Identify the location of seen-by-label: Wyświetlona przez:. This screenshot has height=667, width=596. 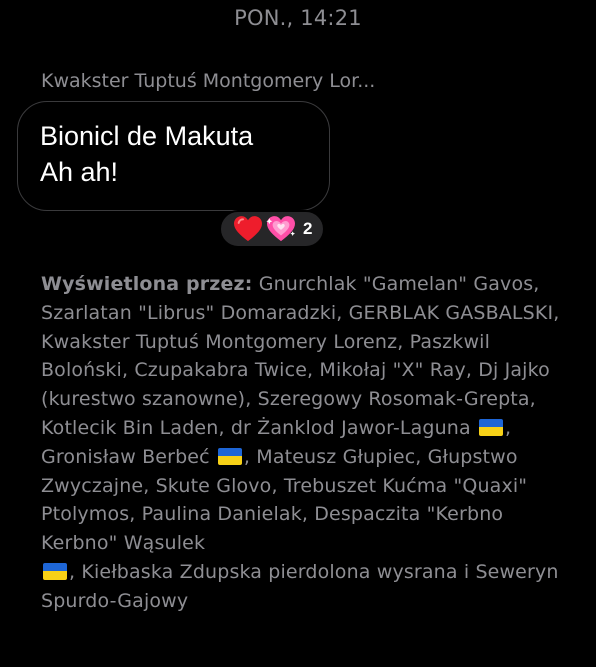
(147, 284).